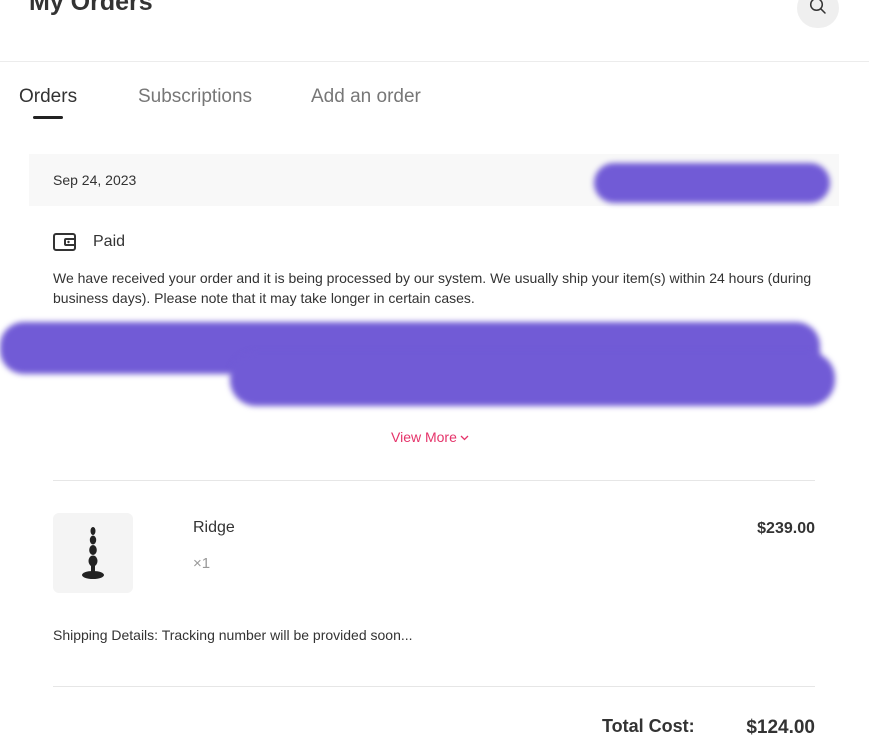 The height and width of the screenshot is (751, 869). Describe the element at coordinates (366, 97) in the screenshot. I see `tab-add-an-order: Add an order` at that location.